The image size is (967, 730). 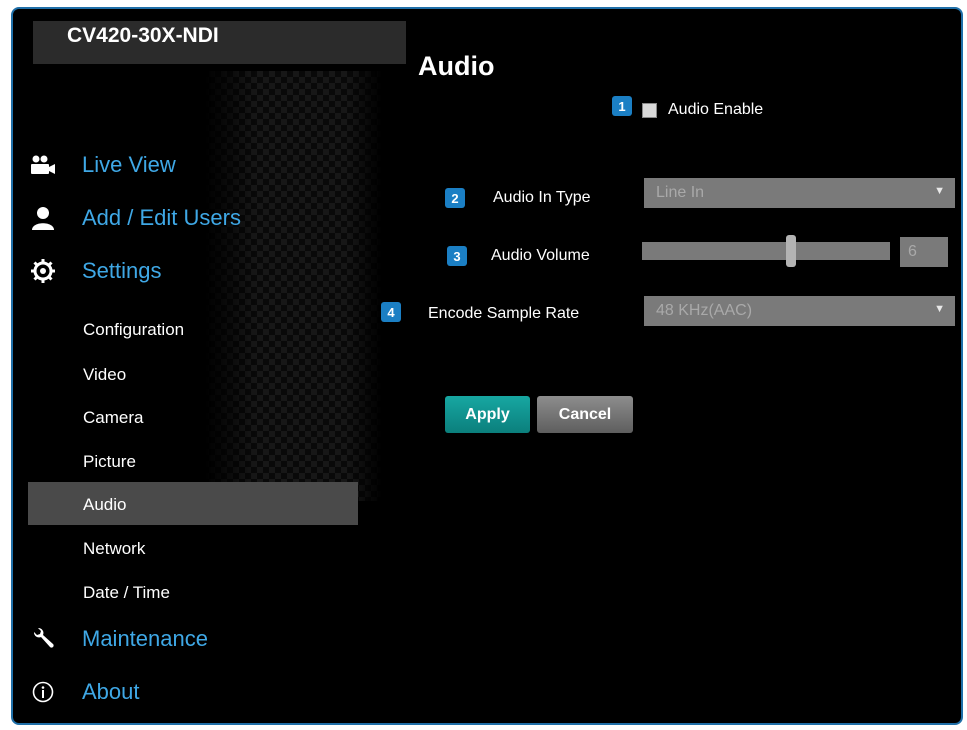 I want to click on encode-sample-rate-select: 48 KHz(AAC) ▼, so click(x=799, y=311).